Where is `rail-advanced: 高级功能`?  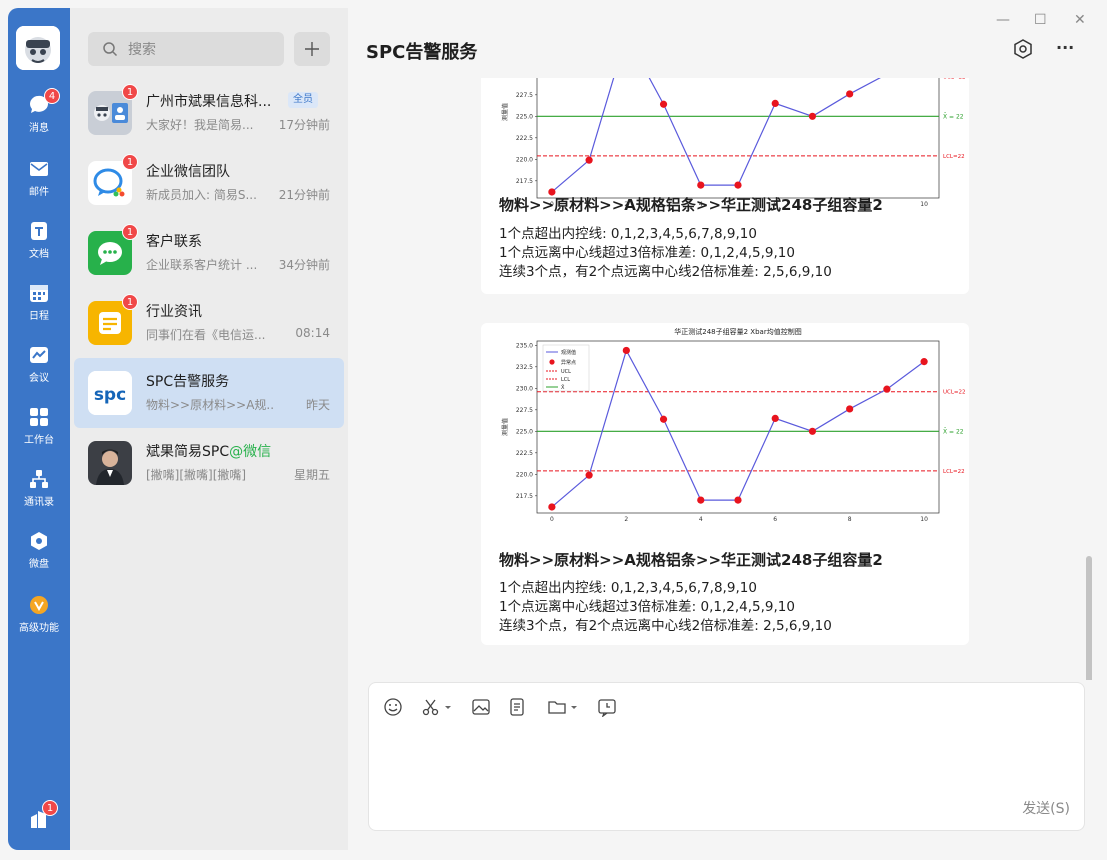 rail-advanced: 高级功能 is located at coordinates (39, 615).